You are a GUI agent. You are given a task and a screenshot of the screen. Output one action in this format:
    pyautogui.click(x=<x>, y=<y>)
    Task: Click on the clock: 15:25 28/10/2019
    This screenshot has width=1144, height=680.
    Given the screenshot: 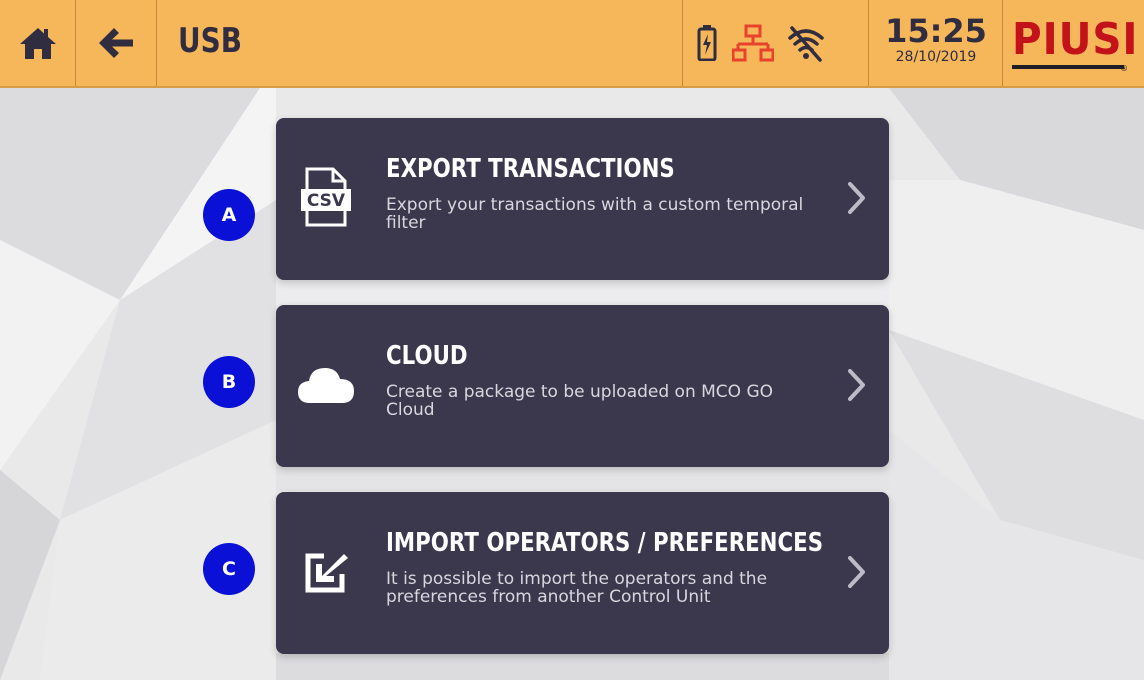 What is the action you would take?
    pyautogui.click(x=936, y=40)
    